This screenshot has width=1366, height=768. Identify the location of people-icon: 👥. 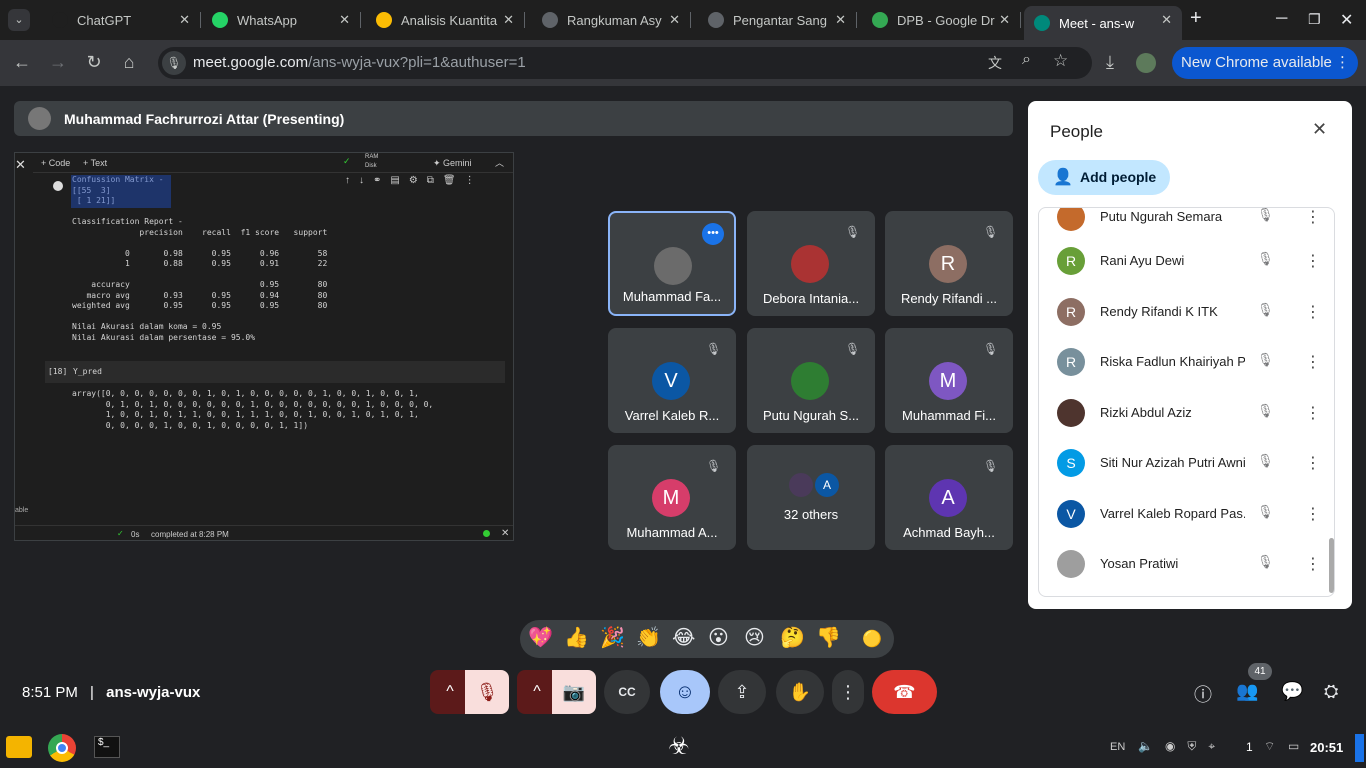
(1247, 691).